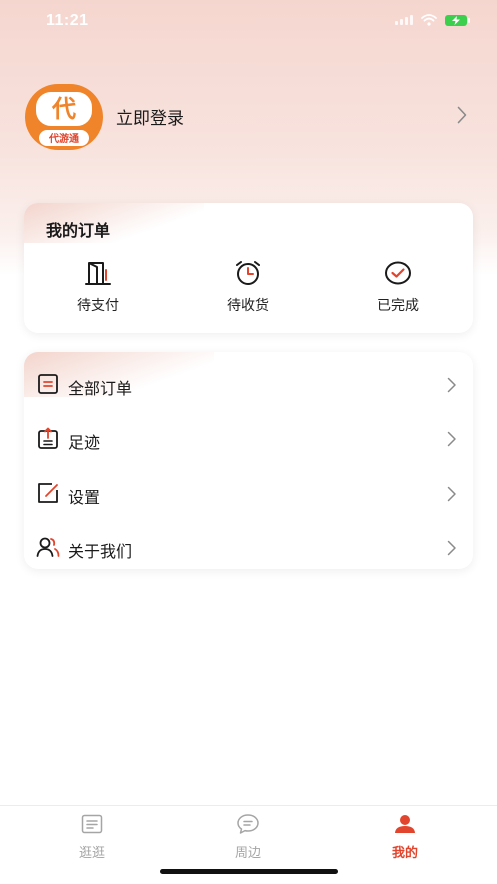 This screenshot has width=497, height=884. I want to click on menu-item-about-us: 关于我们, so click(248, 544).